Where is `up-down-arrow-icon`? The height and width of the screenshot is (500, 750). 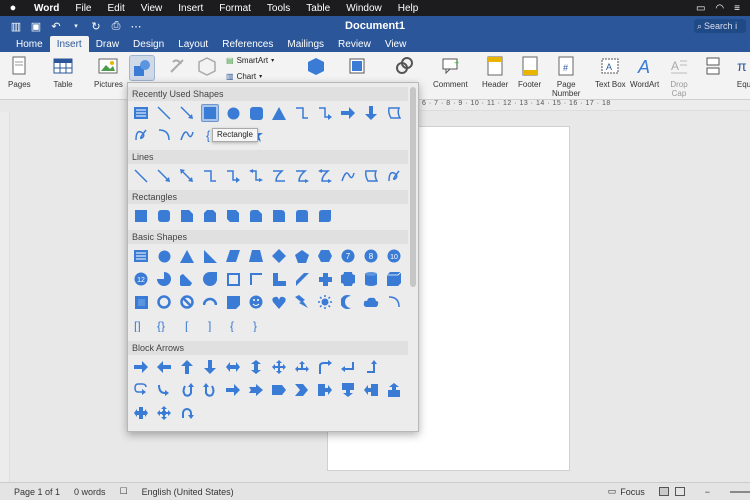
up-down-arrow-icon is located at coordinates (256, 367).